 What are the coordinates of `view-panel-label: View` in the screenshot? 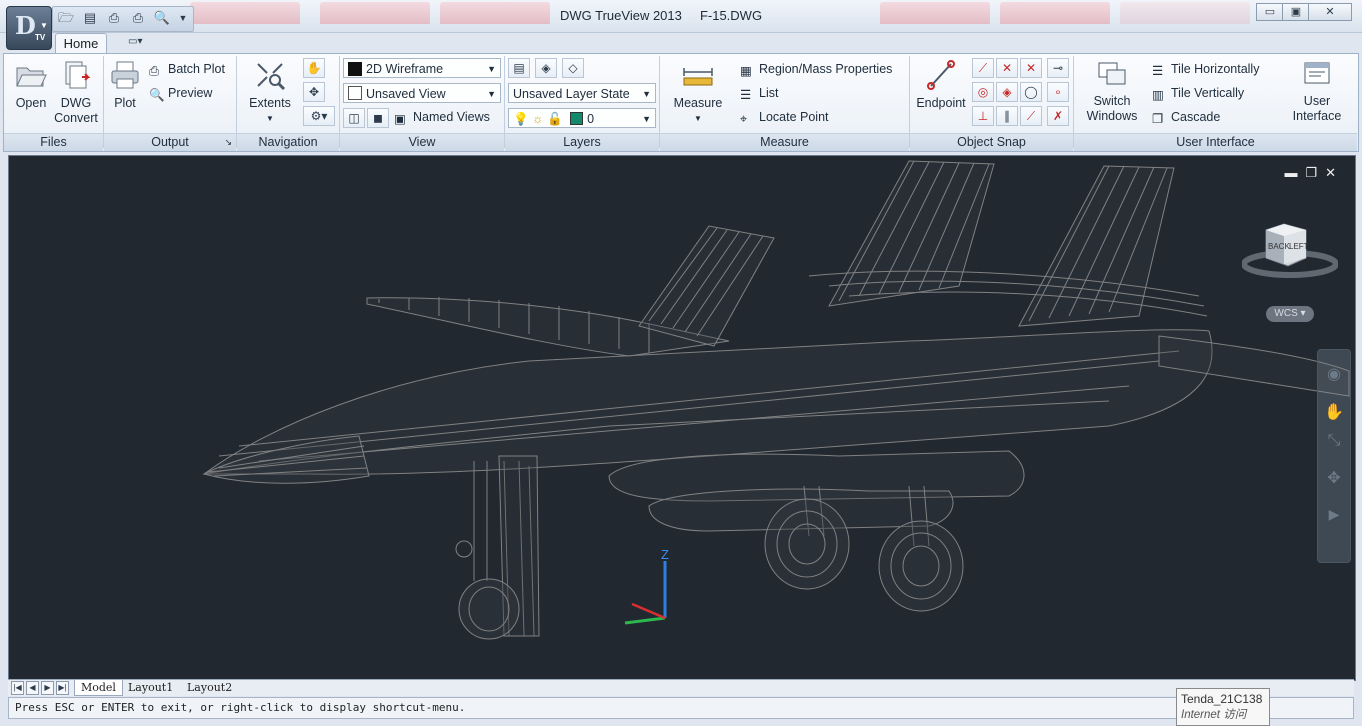 It's located at (422, 142).